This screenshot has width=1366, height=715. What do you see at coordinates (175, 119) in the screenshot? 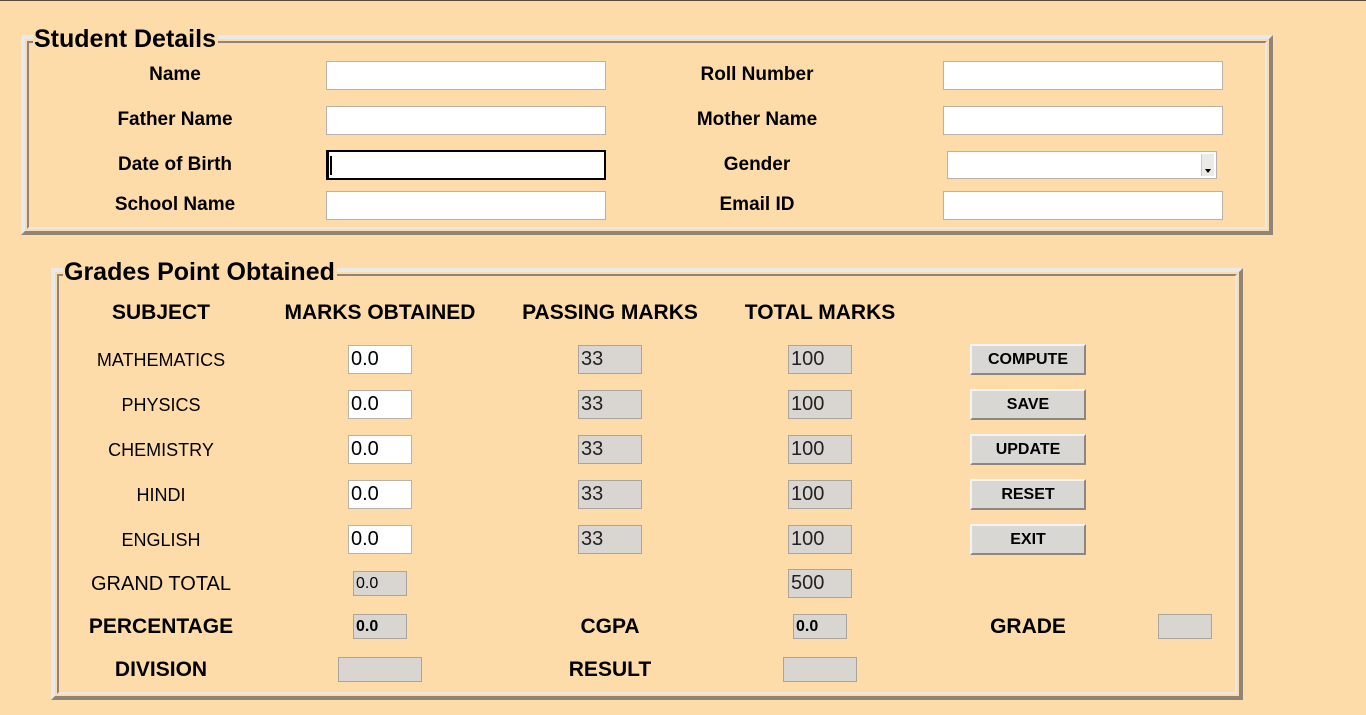
I see `father-name-label: Father Name` at bounding box center [175, 119].